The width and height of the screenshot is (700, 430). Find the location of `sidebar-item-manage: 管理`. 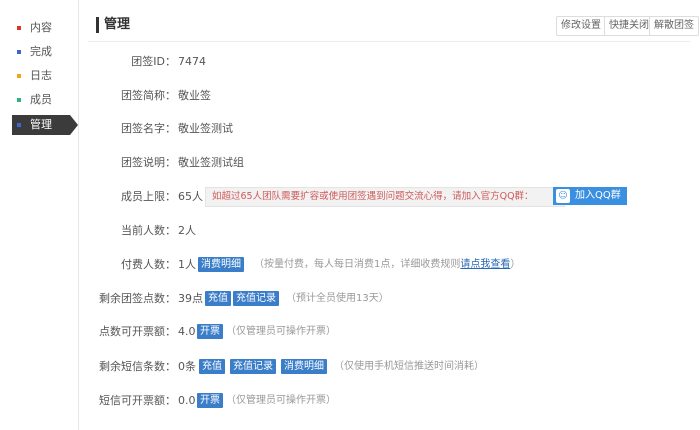

sidebar-item-manage: 管理 is located at coordinates (45, 125).